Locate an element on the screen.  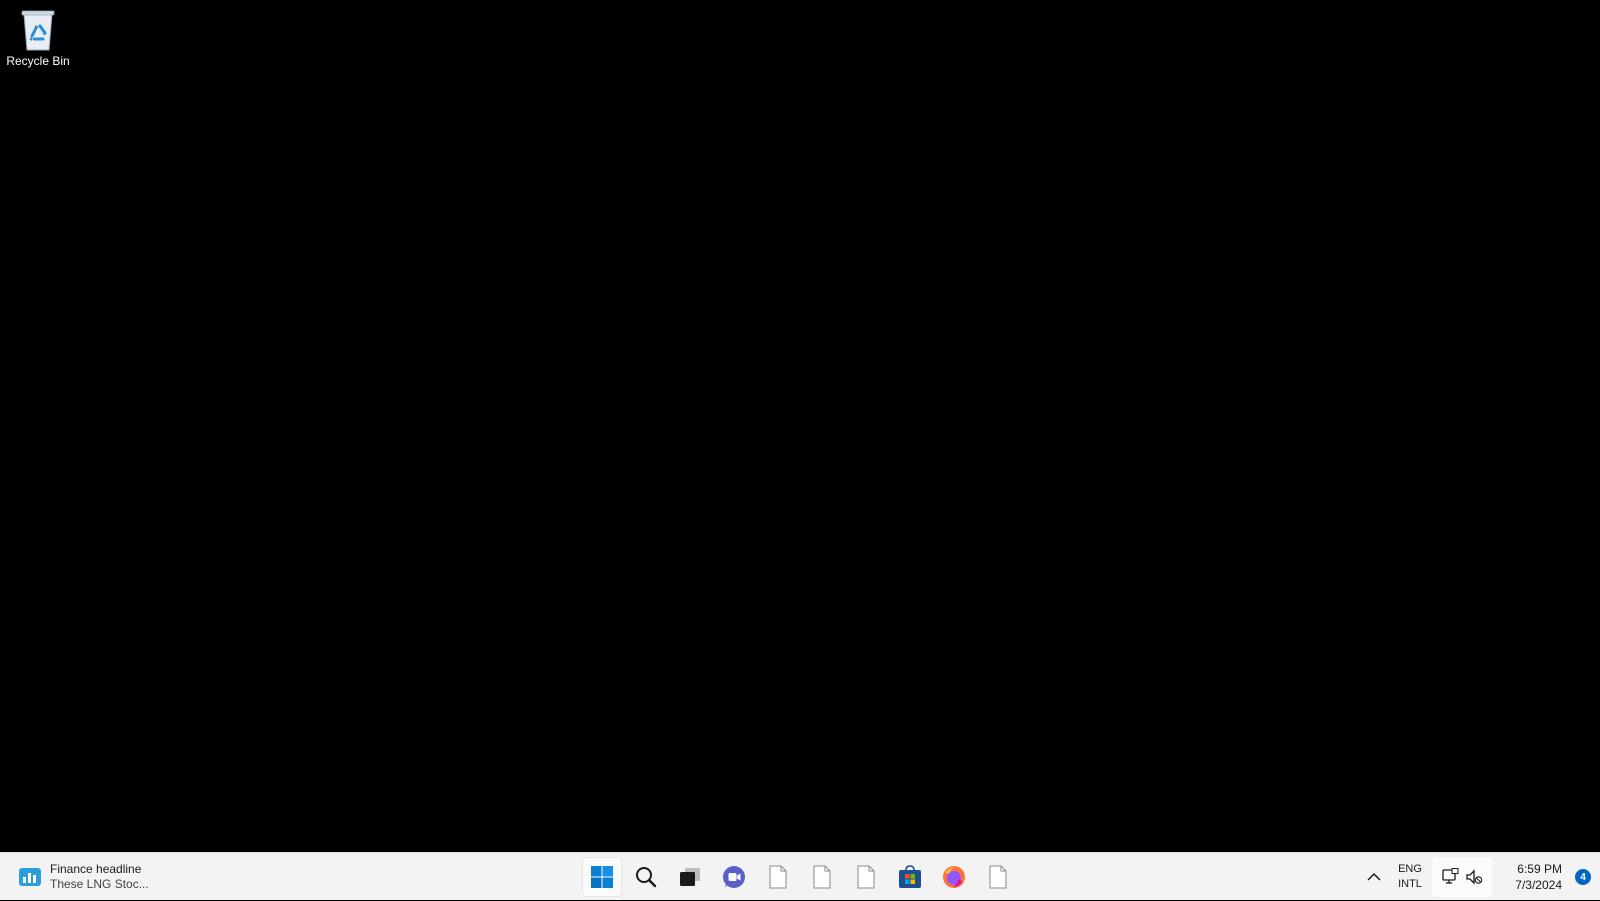
search-button is located at coordinates (646, 877).